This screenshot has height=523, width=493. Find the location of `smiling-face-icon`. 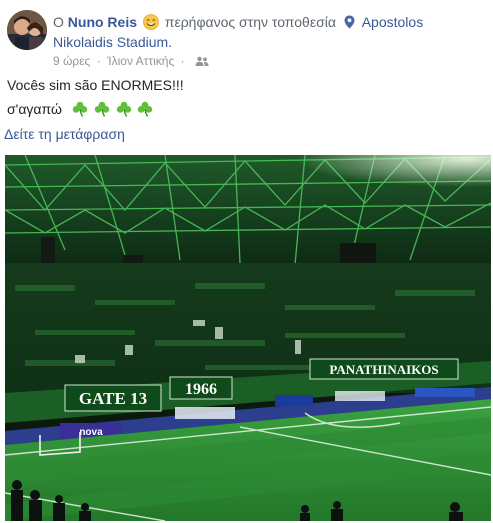

smiling-face-icon is located at coordinates (151, 22).